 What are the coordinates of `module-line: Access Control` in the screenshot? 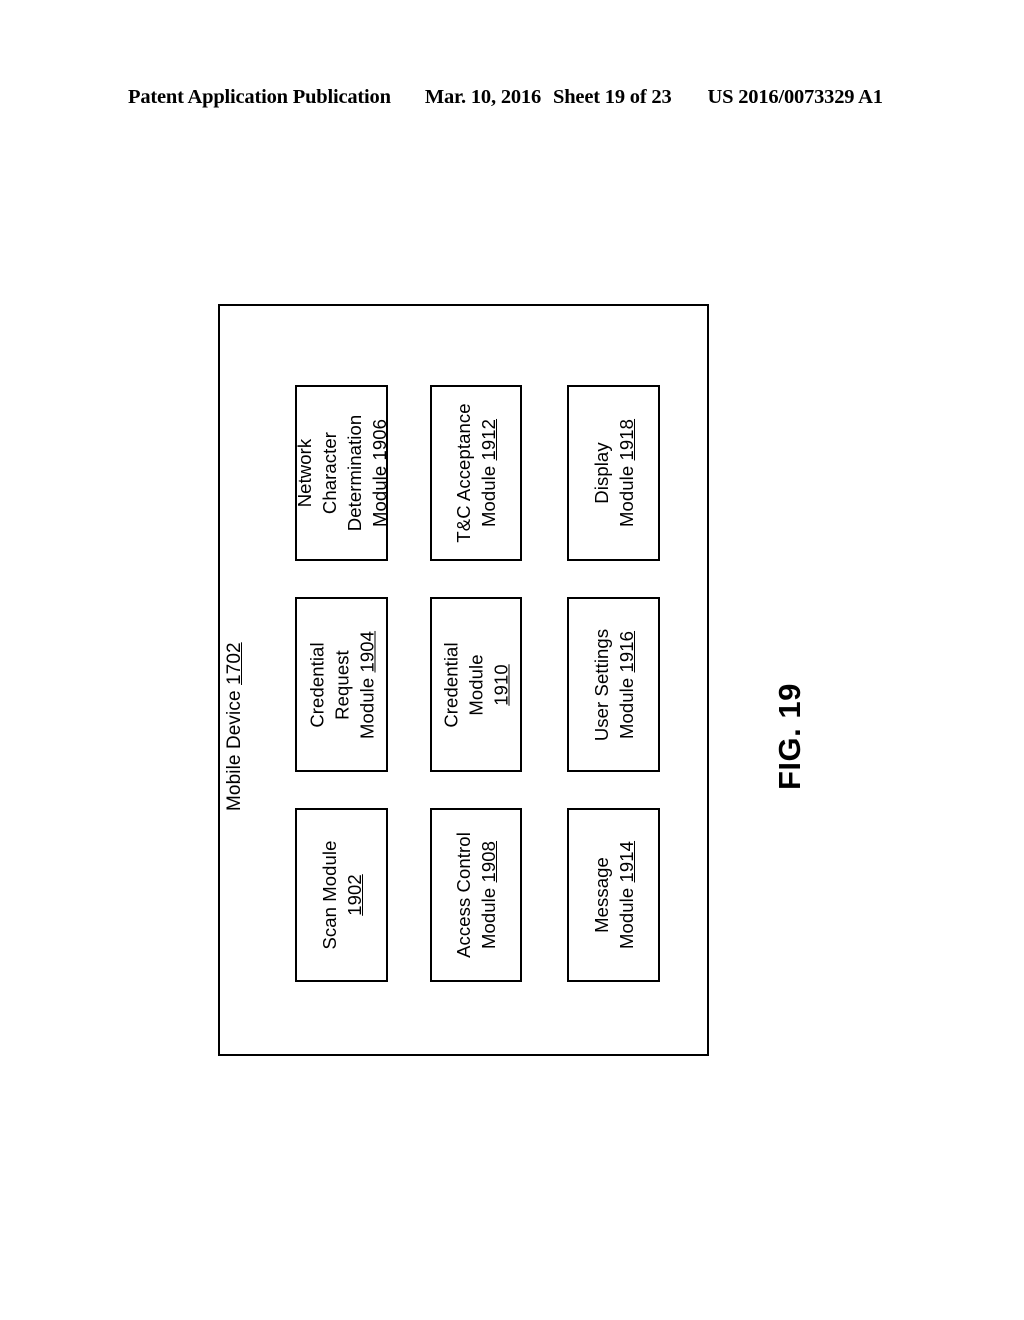 It's located at (463, 895).